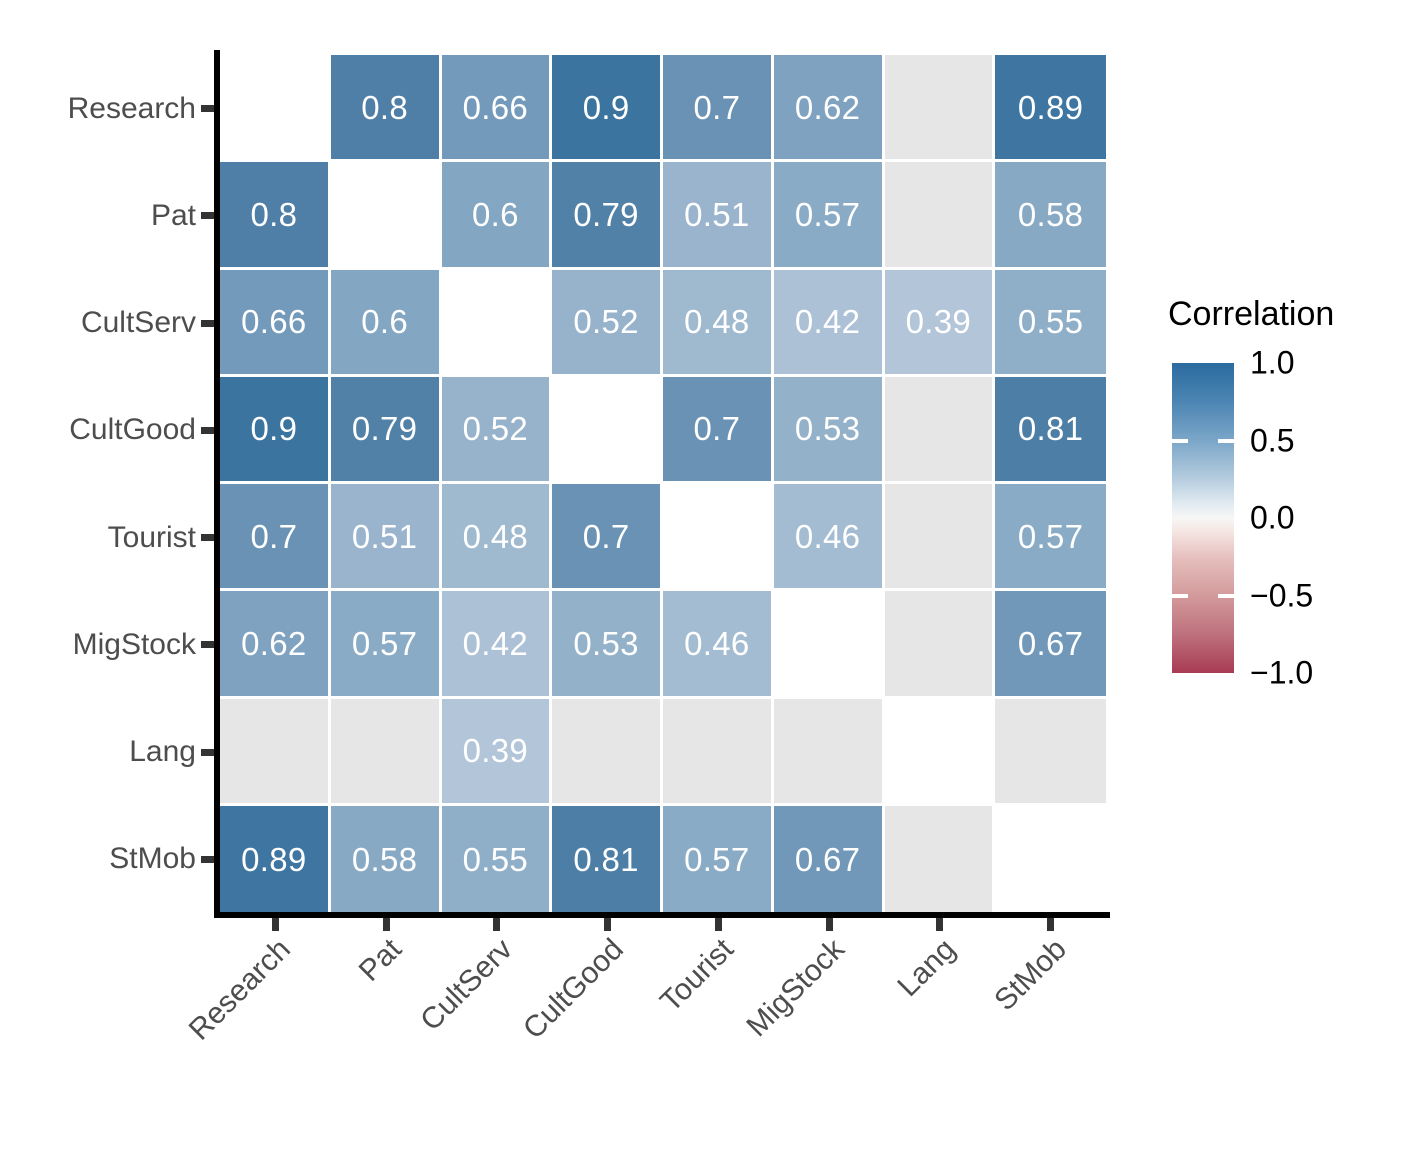  I want to click on y-axis-label: StMob, so click(152, 859).